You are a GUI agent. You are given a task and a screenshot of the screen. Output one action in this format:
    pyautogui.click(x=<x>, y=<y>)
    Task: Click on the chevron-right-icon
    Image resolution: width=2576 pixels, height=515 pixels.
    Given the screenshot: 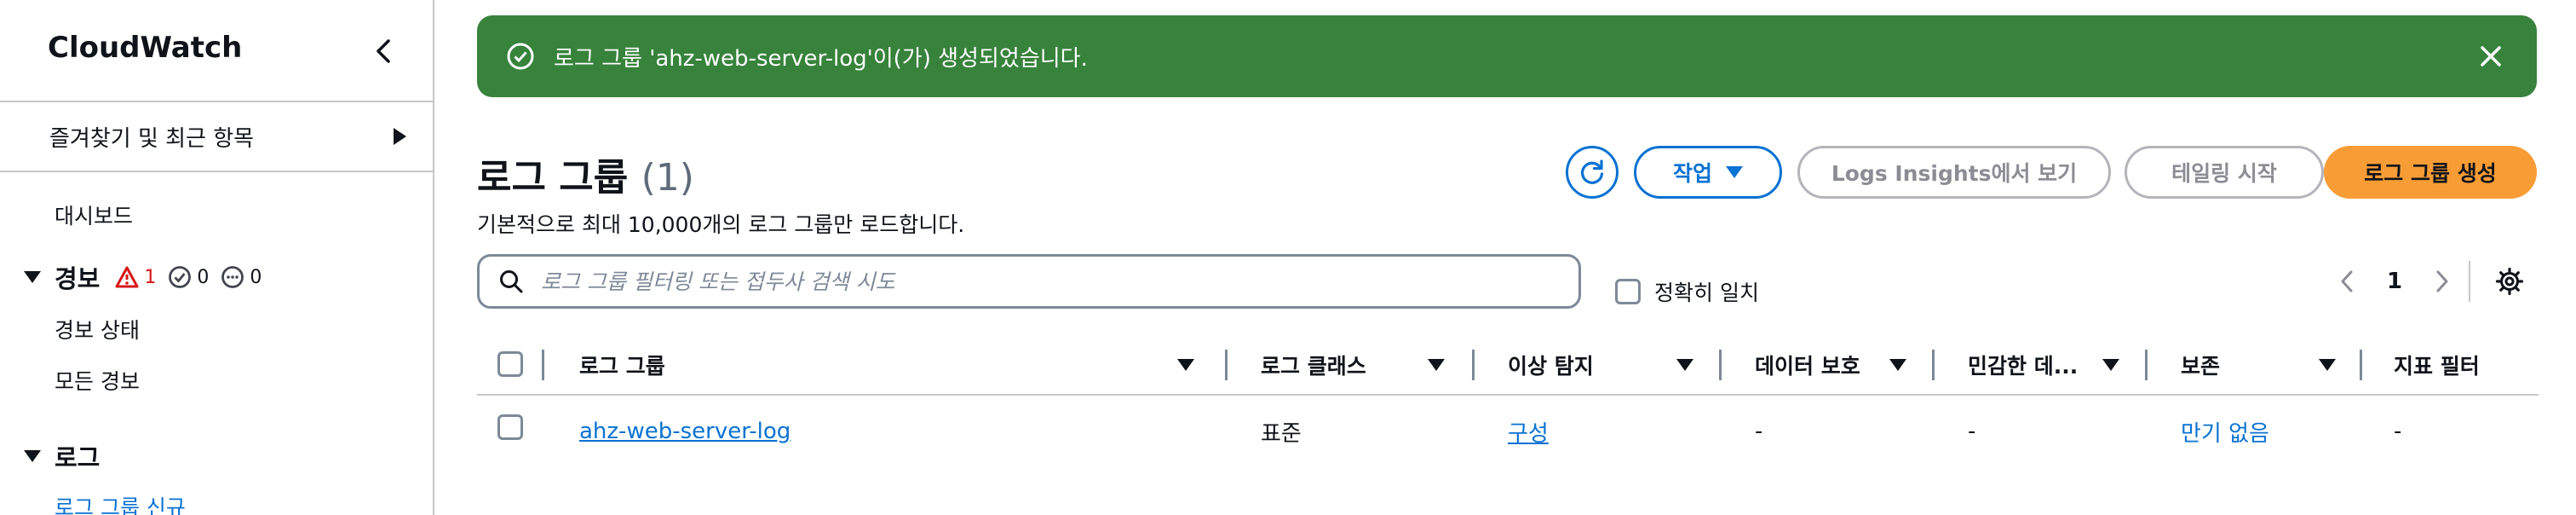 What is the action you would take?
    pyautogui.click(x=2442, y=281)
    